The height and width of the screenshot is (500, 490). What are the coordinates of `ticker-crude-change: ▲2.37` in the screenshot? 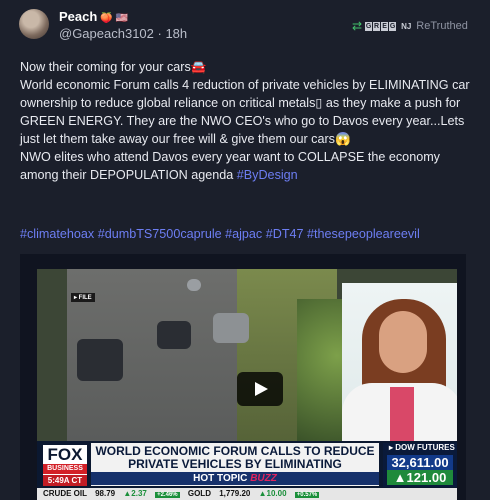 It's located at (135, 493).